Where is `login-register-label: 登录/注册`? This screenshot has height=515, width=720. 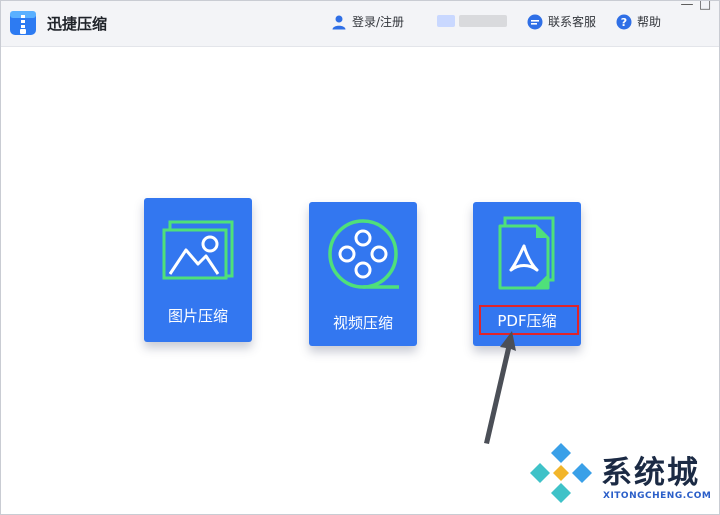
login-register-label: 登录/注册 is located at coordinates (378, 22).